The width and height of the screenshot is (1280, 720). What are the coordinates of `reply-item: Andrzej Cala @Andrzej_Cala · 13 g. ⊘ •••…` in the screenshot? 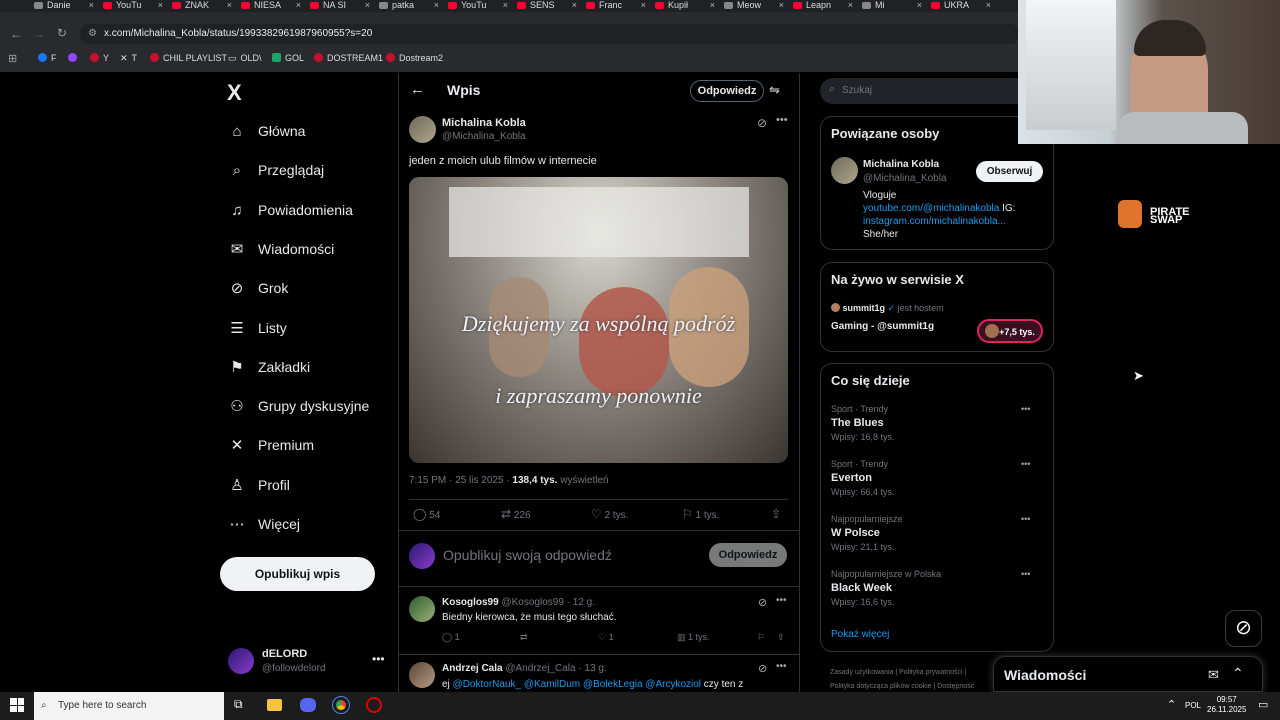 It's located at (599, 676).